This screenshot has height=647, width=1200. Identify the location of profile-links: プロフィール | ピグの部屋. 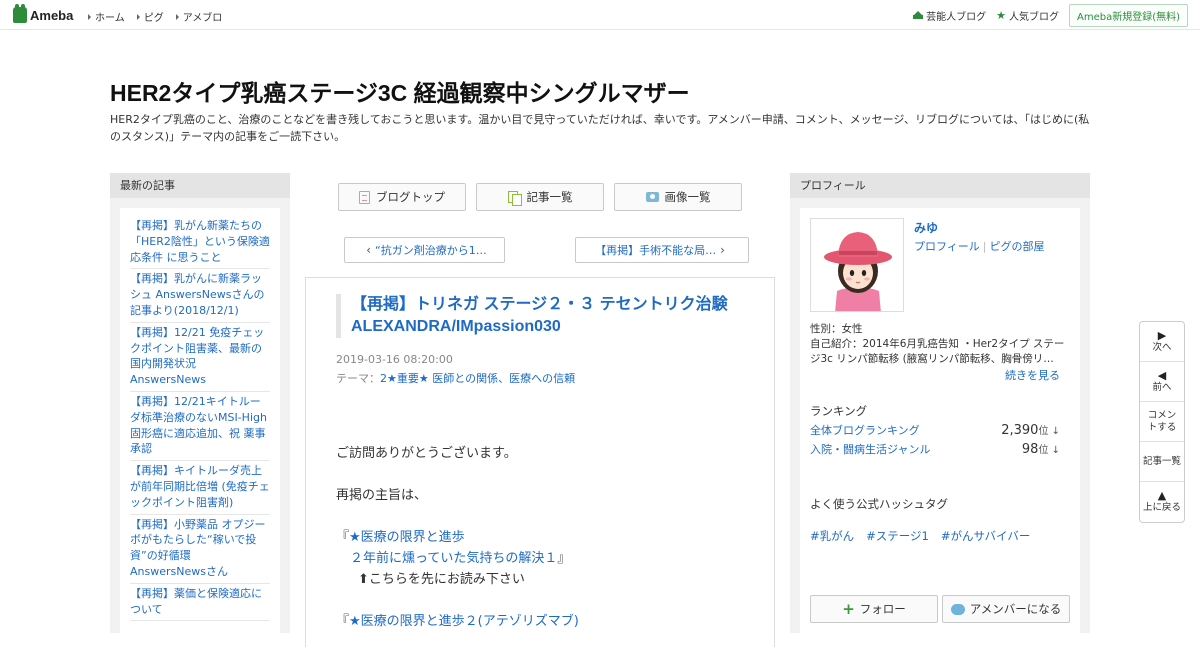
(979, 246).